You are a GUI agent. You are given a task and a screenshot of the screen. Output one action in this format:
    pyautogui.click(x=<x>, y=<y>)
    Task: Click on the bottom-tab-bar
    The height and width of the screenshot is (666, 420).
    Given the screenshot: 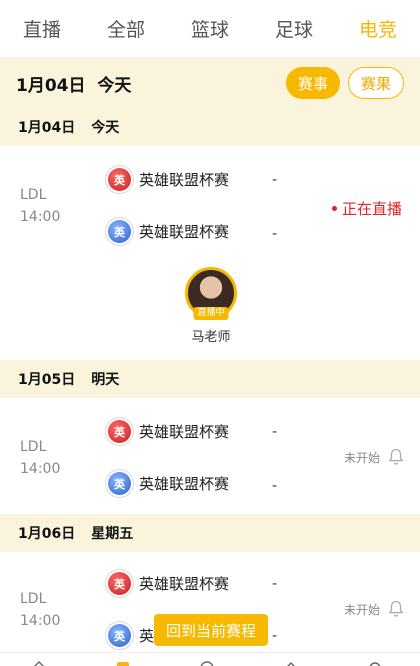 What is the action you would take?
    pyautogui.click(x=210, y=659)
    